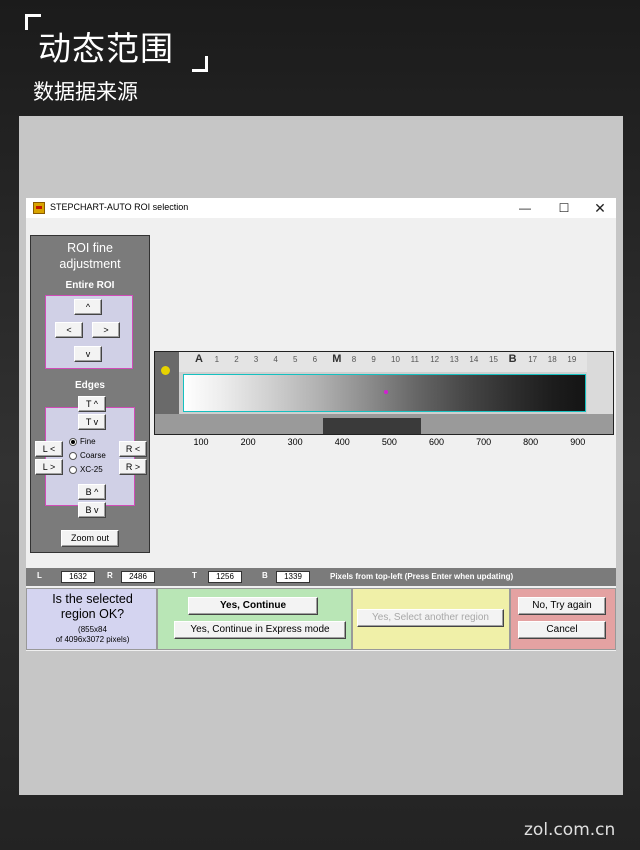 The image size is (640, 850). I want to click on top-edge-up-button: T ^, so click(92, 404).